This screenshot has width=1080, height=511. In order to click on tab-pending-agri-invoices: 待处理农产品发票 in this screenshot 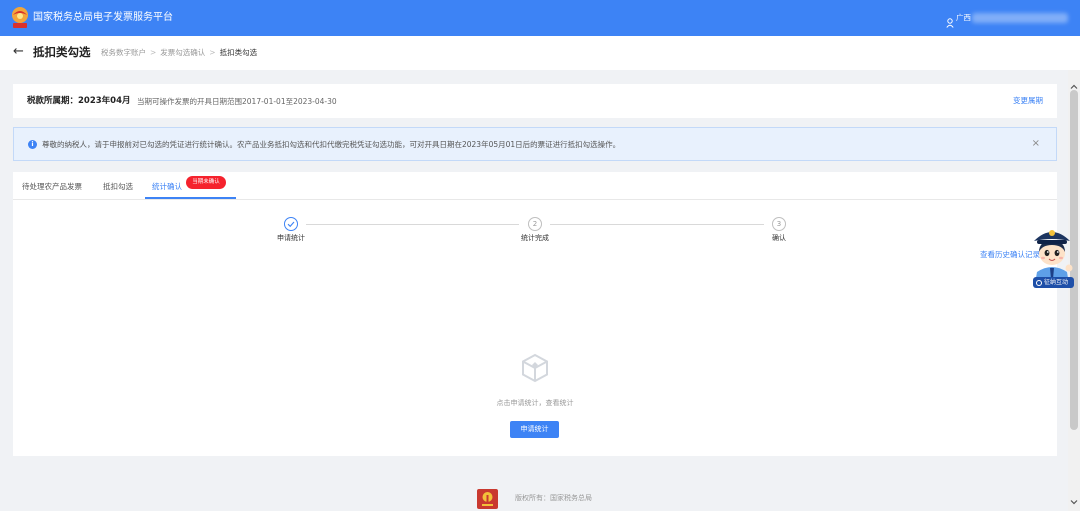, I will do `click(52, 187)`.